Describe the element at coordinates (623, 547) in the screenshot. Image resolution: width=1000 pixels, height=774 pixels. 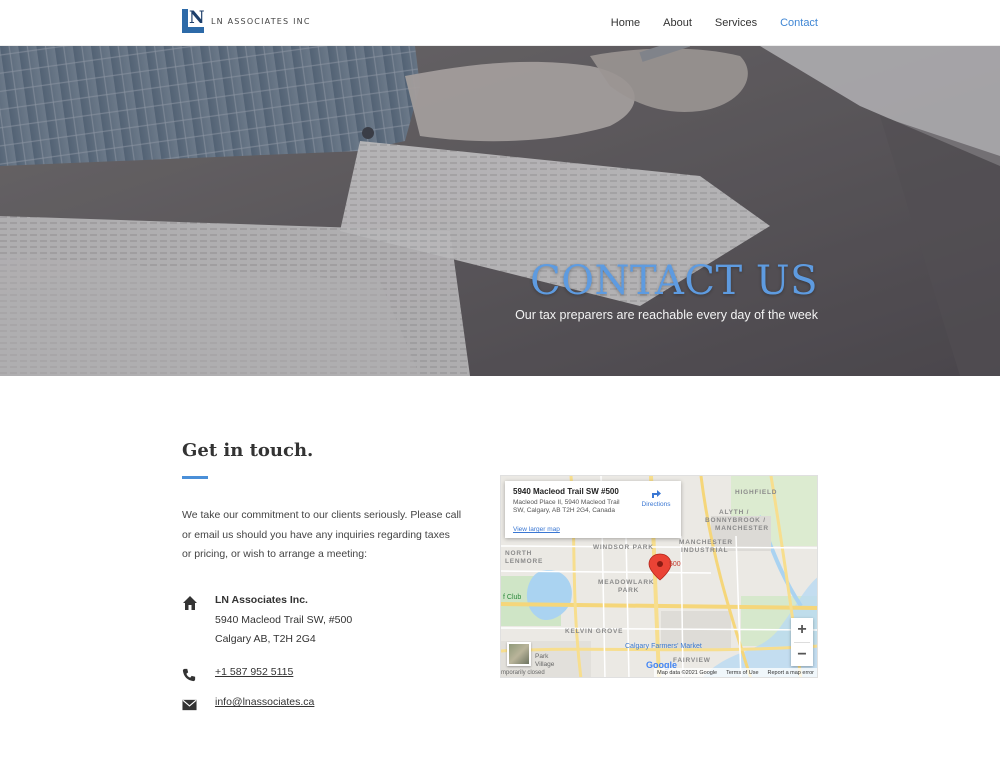
I see `map-label-windsor-park: WINDSOR PARK` at that location.